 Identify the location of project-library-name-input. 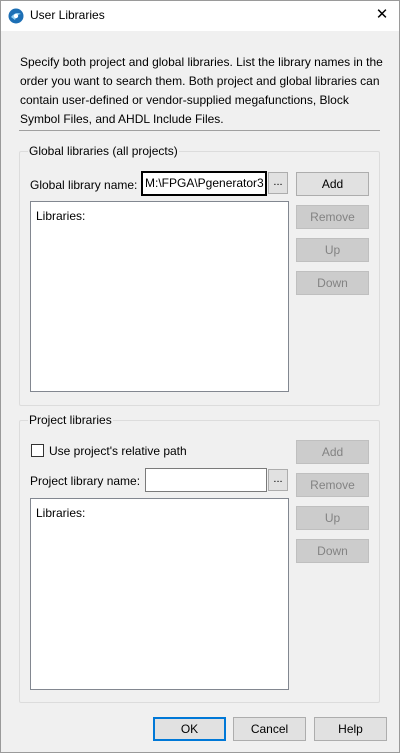
(206, 480).